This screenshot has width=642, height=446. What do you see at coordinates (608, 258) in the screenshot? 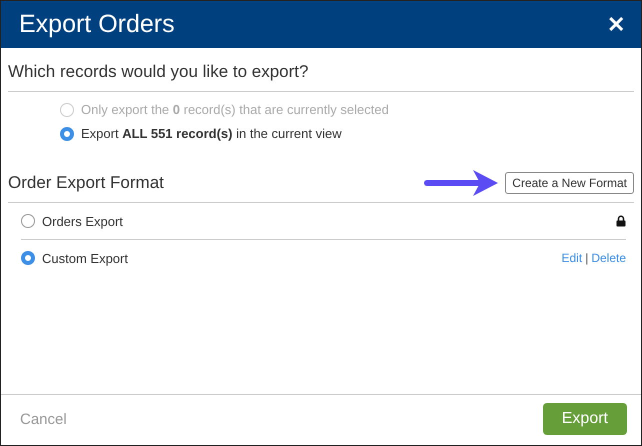
I see `action-link: Delete` at bounding box center [608, 258].